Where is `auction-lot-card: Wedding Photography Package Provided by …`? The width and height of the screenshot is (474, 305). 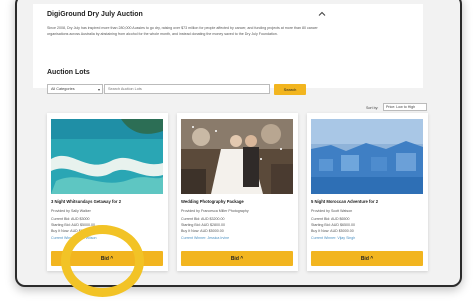
auction-lot-card: Wedding Photography Package Provided by … is located at coordinates (237, 192).